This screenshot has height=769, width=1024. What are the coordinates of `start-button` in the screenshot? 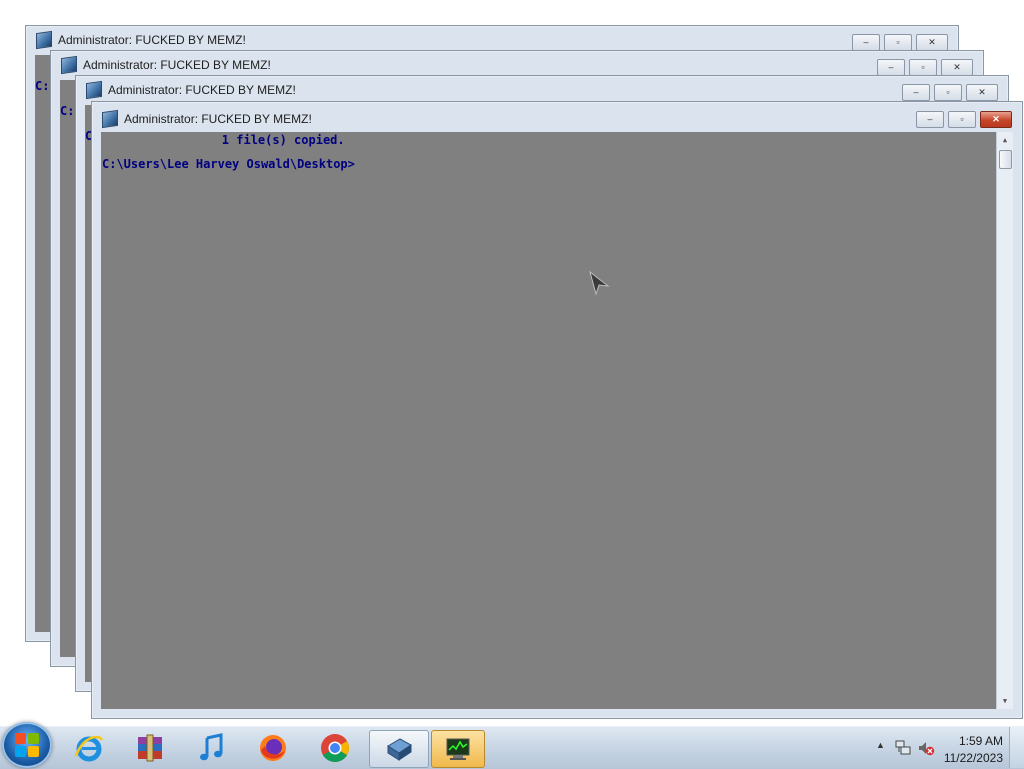 It's located at (27, 745).